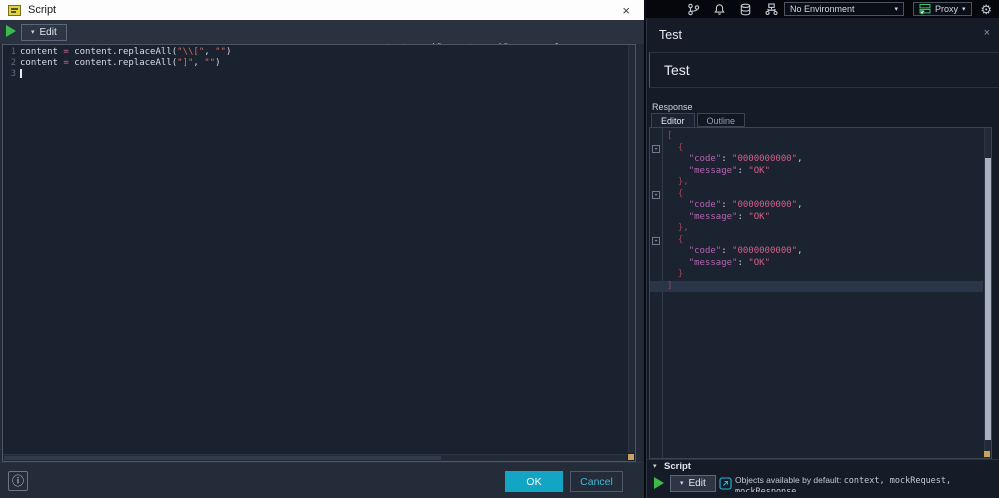 This screenshot has width=999, height=498. Describe the element at coordinates (986, 9) in the screenshot. I see `settings-gear-icon: ⚙` at that location.